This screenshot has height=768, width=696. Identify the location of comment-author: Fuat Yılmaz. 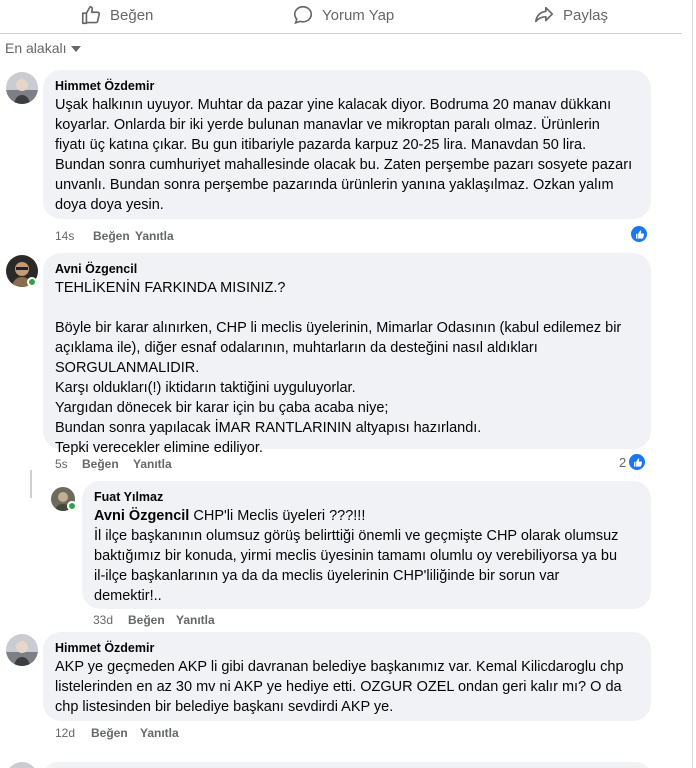
(366, 497).